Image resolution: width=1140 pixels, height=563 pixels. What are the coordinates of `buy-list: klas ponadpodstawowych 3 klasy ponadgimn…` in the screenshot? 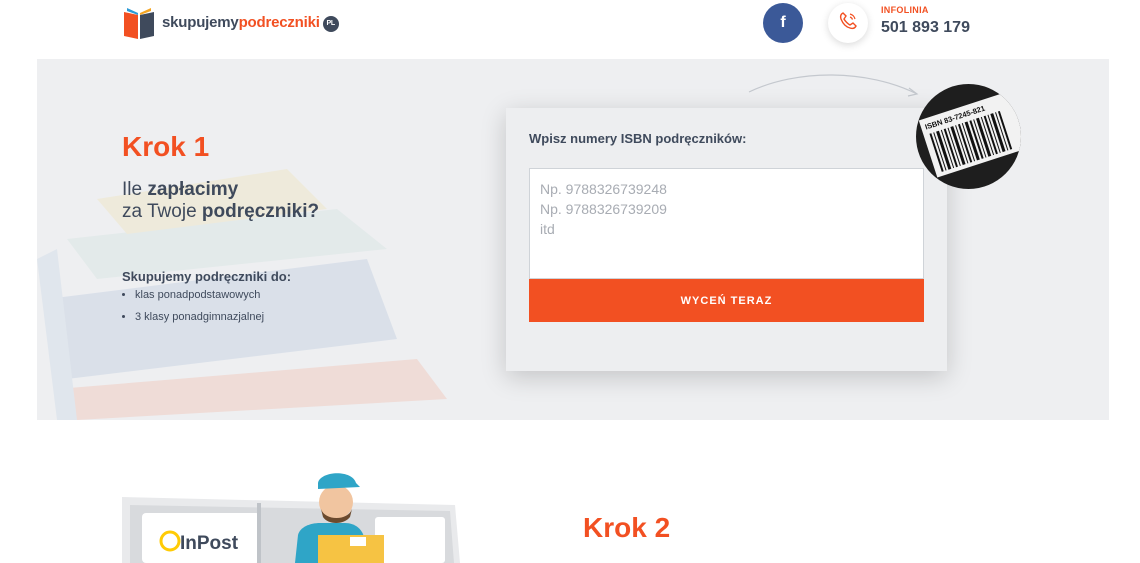 It's located at (199, 311).